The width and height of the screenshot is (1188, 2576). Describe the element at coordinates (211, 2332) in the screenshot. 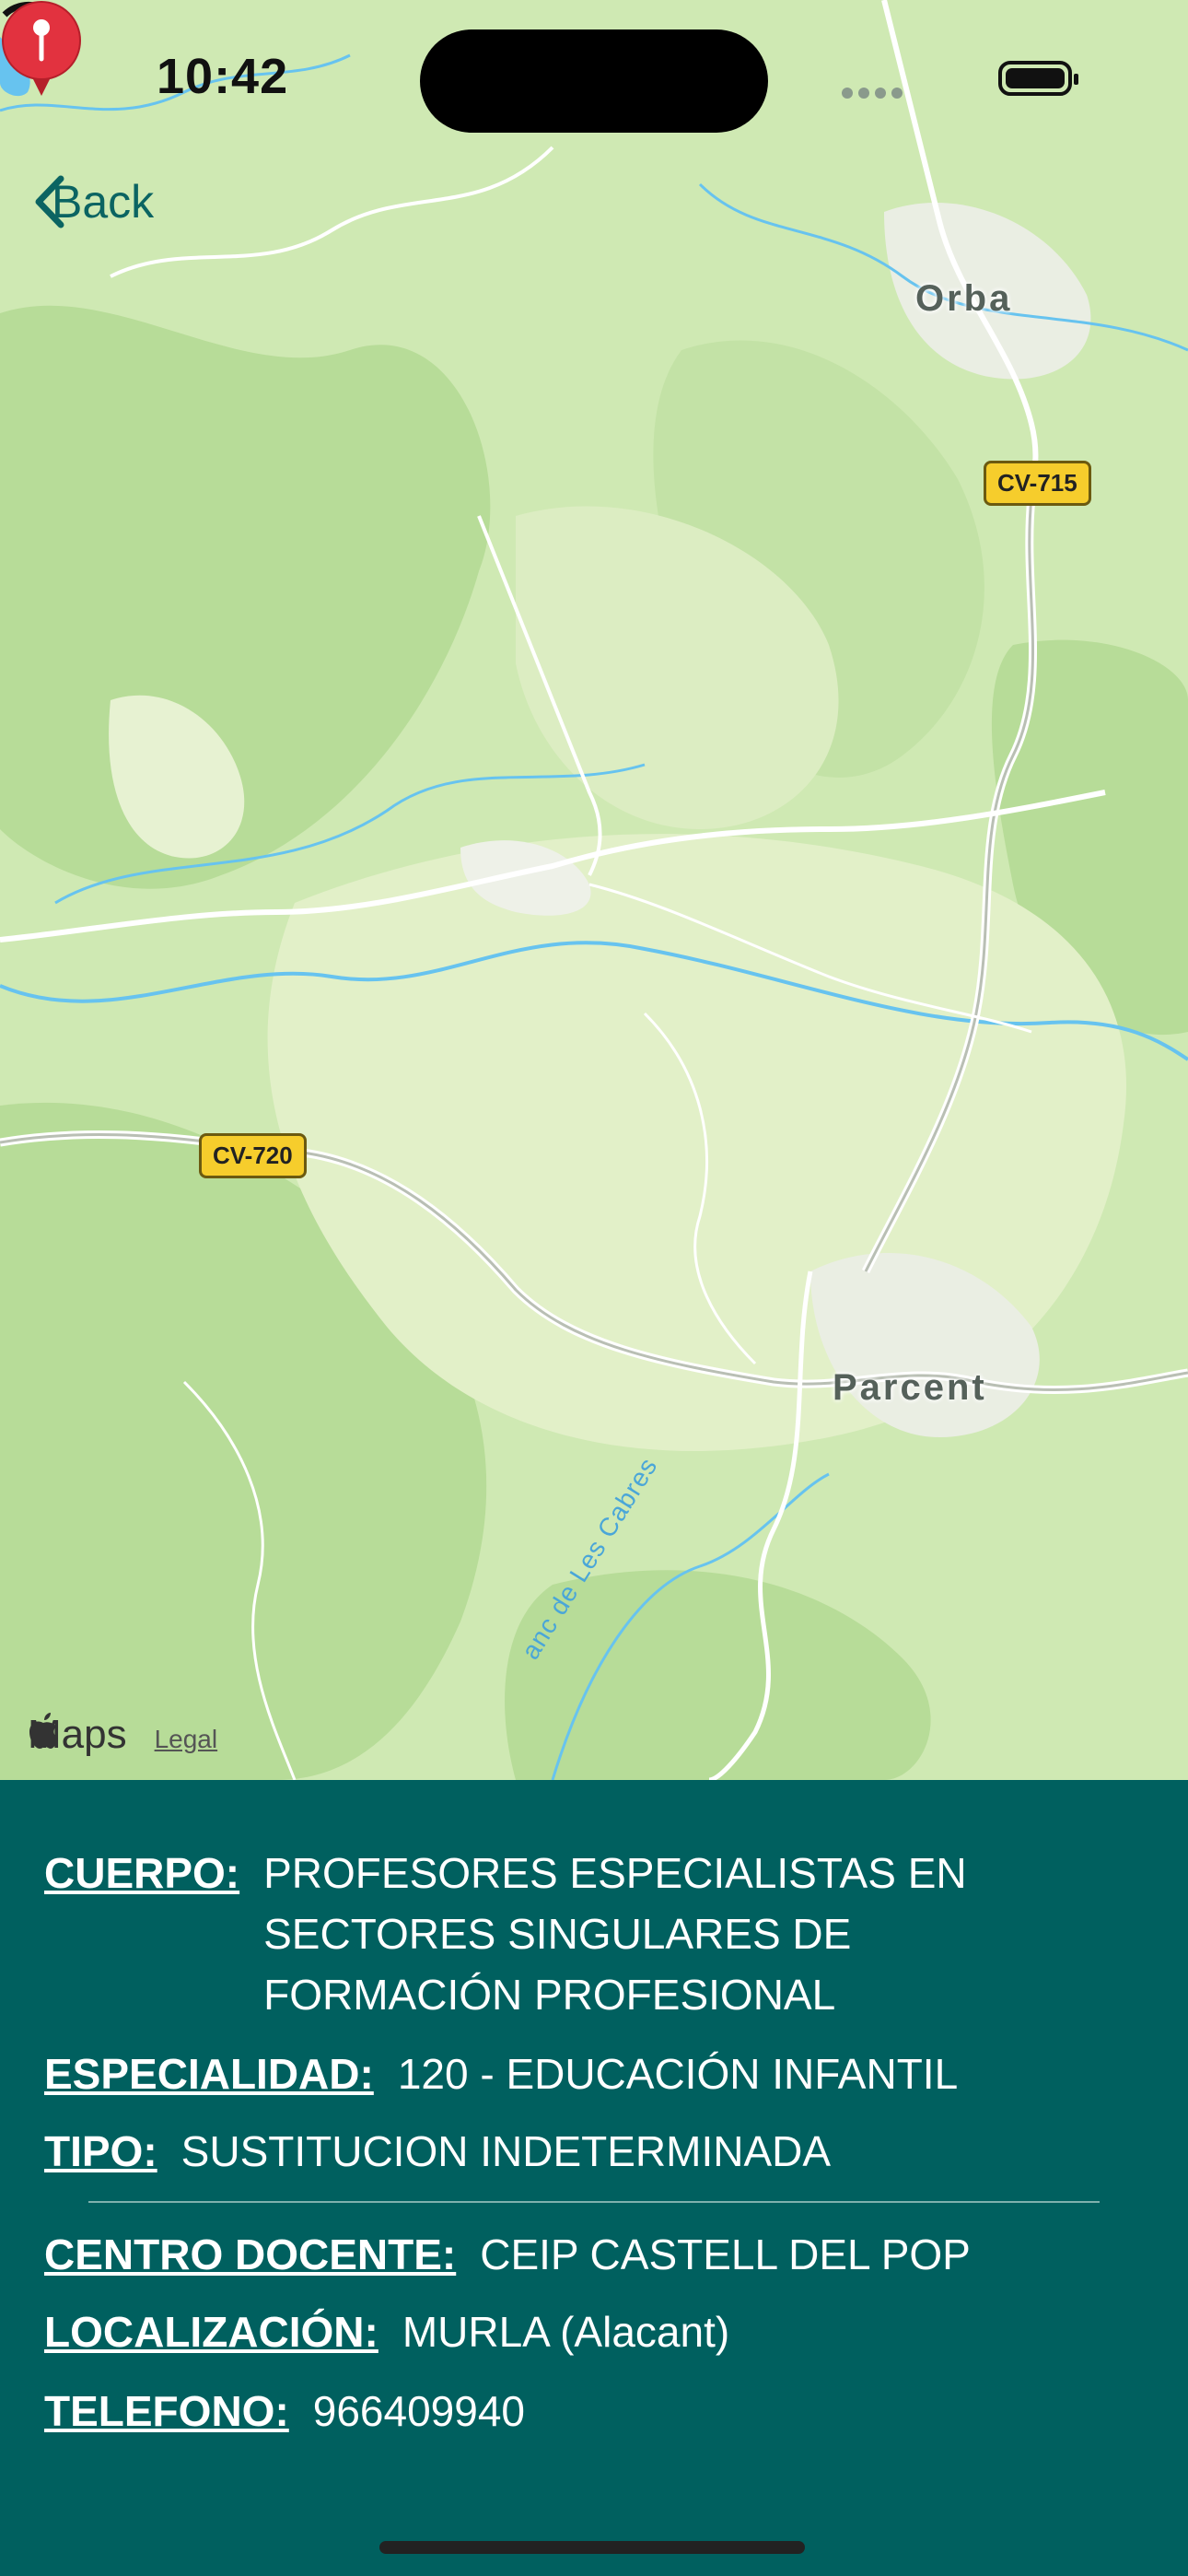

I see `localizacion-label: LOCALIZACIÓN:` at that location.